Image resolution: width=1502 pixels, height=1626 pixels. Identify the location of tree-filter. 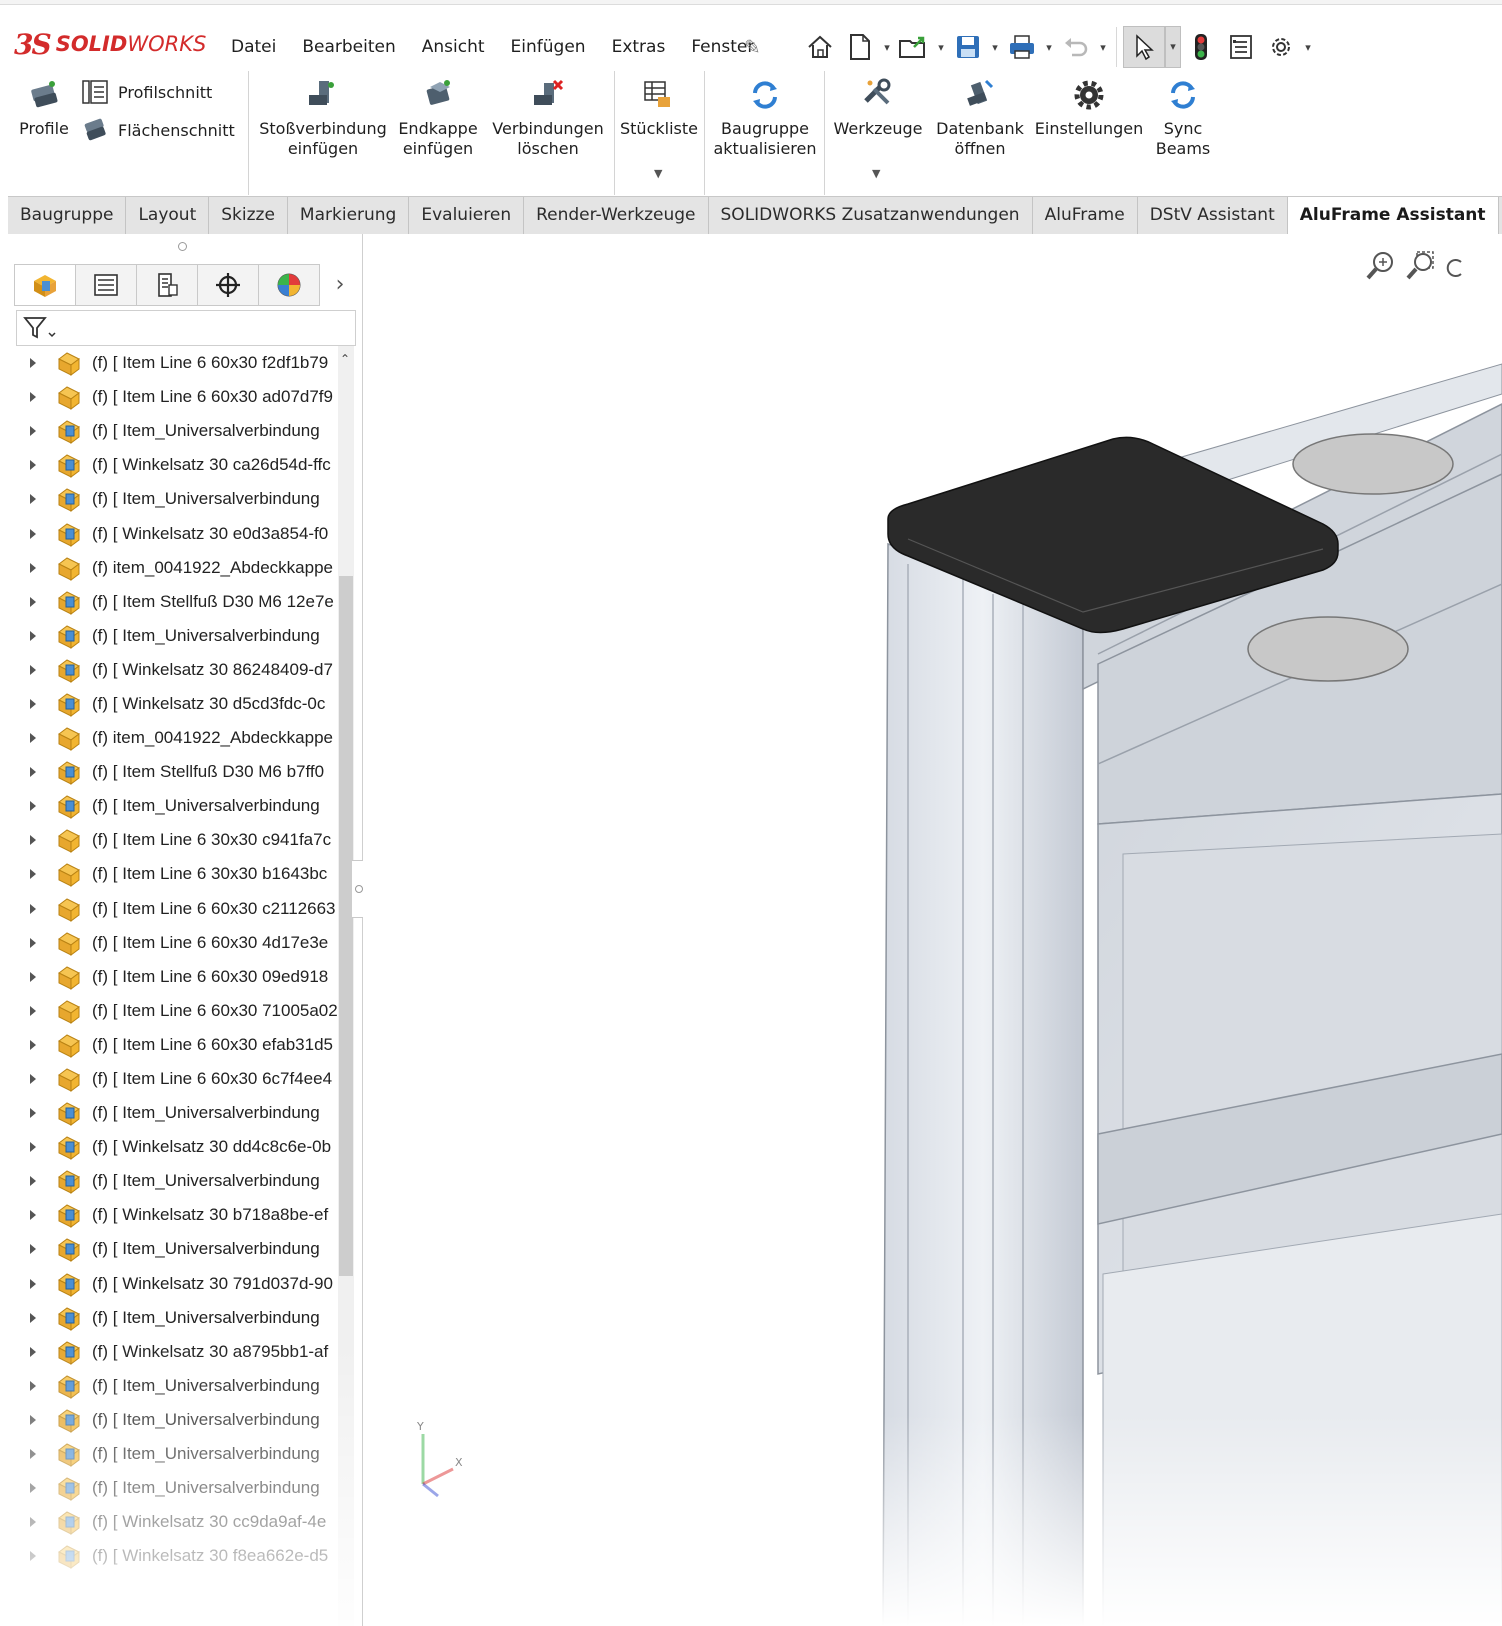
(186, 328).